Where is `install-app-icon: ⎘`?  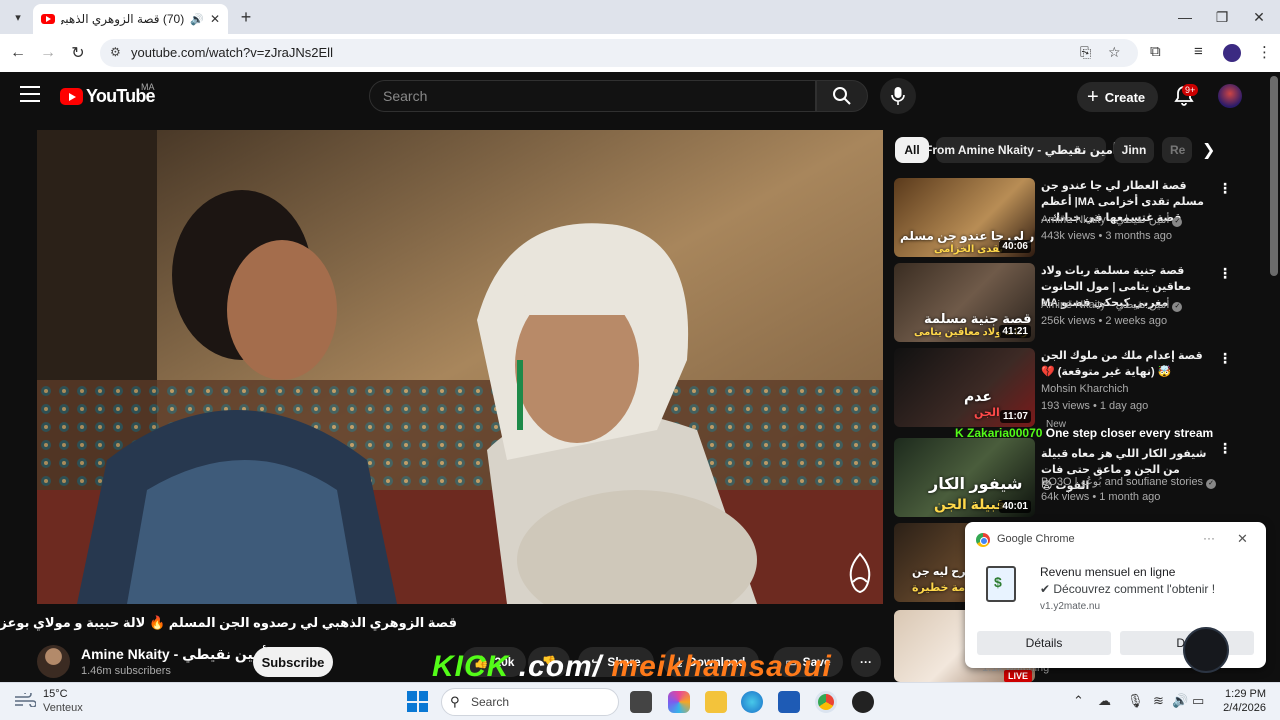 install-app-icon: ⎘ is located at coordinates (1085, 52).